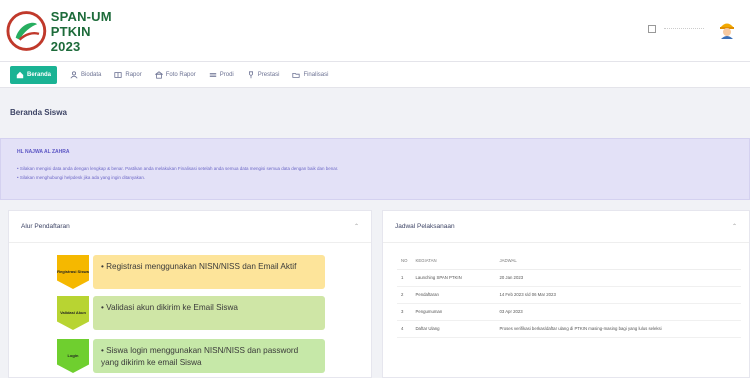 This screenshot has width=750, height=378. I want to click on nav-label: Prodi, so click(226, 74).